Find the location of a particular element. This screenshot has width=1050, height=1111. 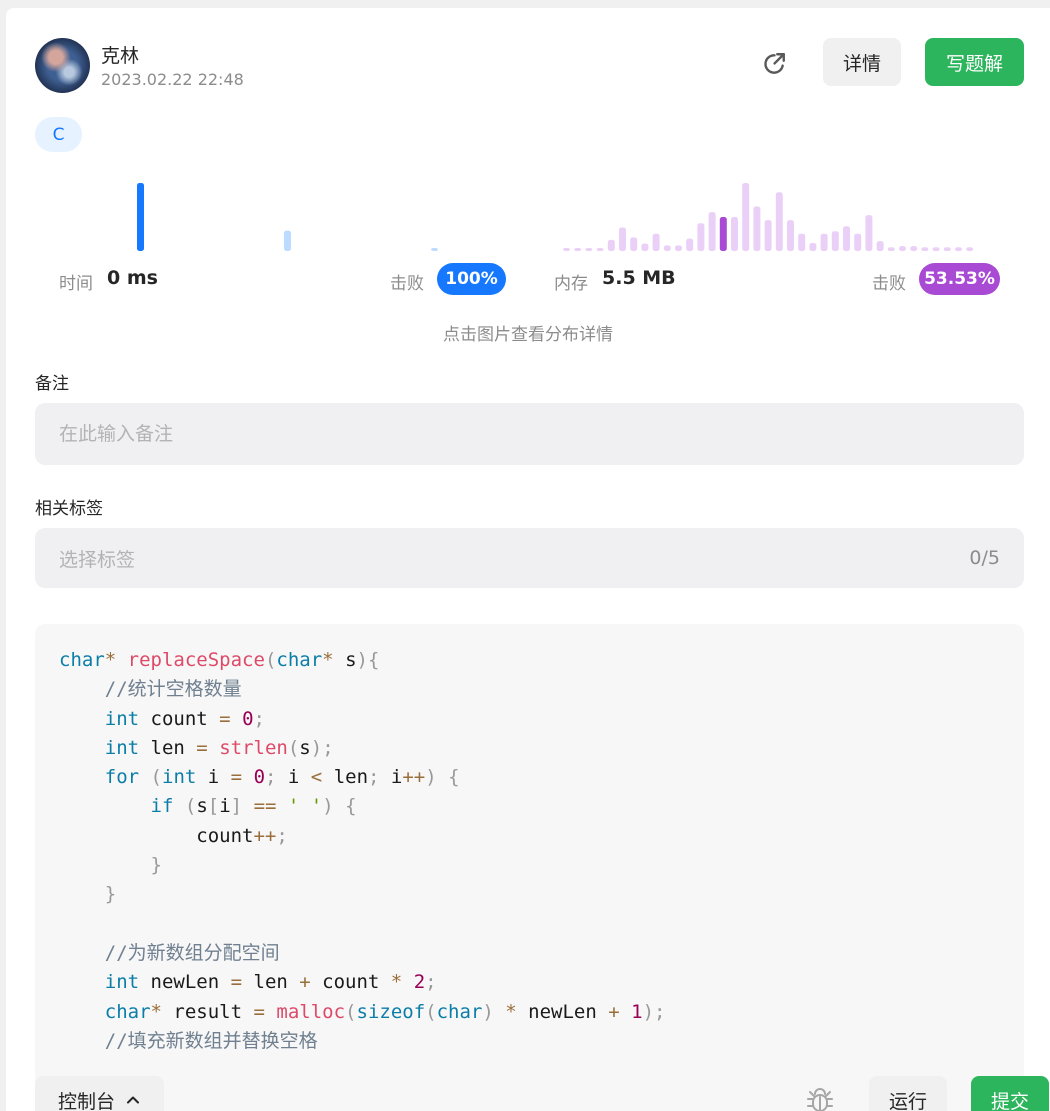

write-solution-button: 写题解 is located at coordinates (974, 62).